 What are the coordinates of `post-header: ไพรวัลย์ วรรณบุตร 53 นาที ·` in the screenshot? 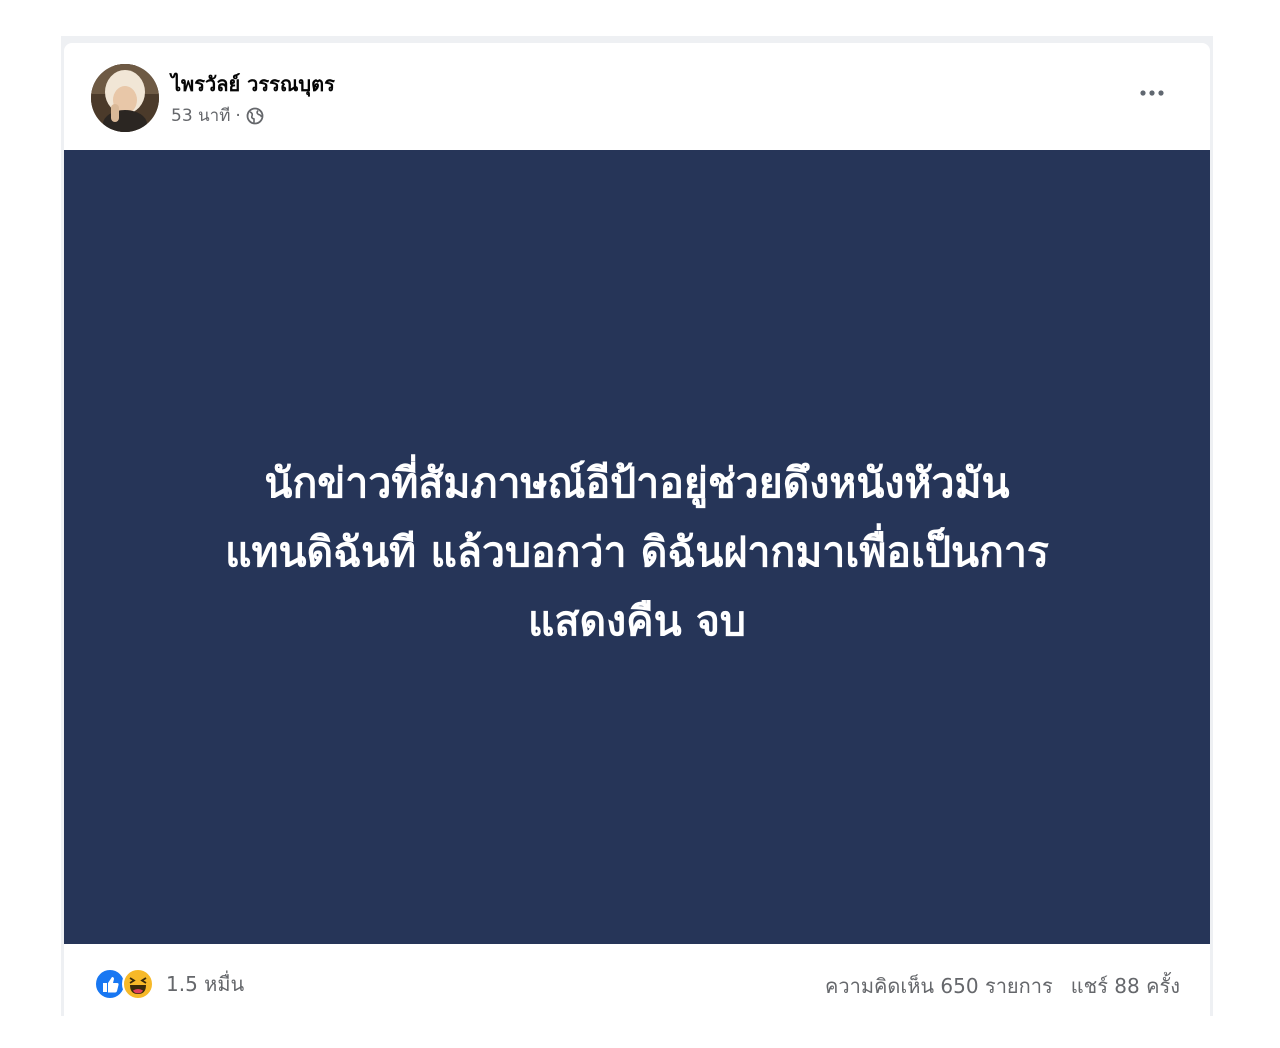 It's located at (637, 96).